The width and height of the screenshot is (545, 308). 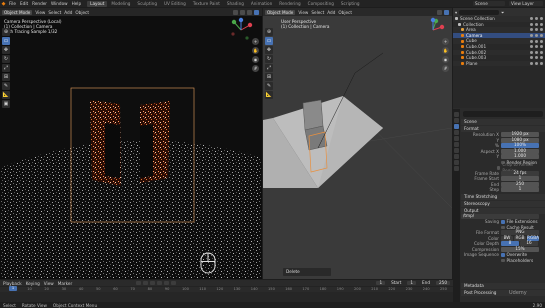 What do you see at coordinates (456, 156) in the screenshot?
I see `modifier-tab-icon` at bounding box center [456, 156].